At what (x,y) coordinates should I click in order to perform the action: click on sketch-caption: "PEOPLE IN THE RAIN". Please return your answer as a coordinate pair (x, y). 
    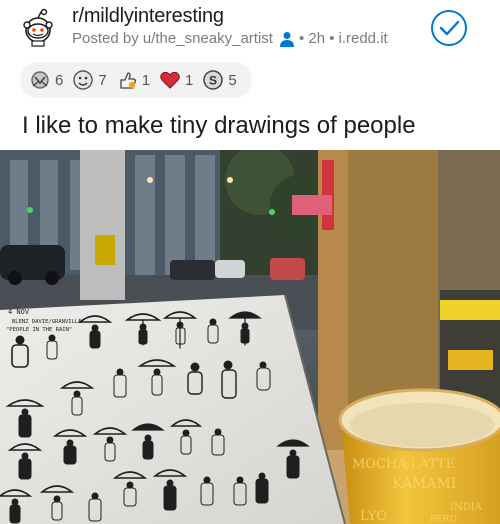
    Looking at the image, I should click on (39, 330).